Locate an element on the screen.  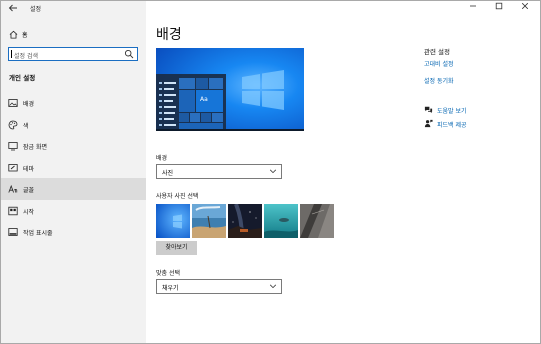
photo-choice-label: 사용자 사진 선택 is located at coordinates (177, 196).